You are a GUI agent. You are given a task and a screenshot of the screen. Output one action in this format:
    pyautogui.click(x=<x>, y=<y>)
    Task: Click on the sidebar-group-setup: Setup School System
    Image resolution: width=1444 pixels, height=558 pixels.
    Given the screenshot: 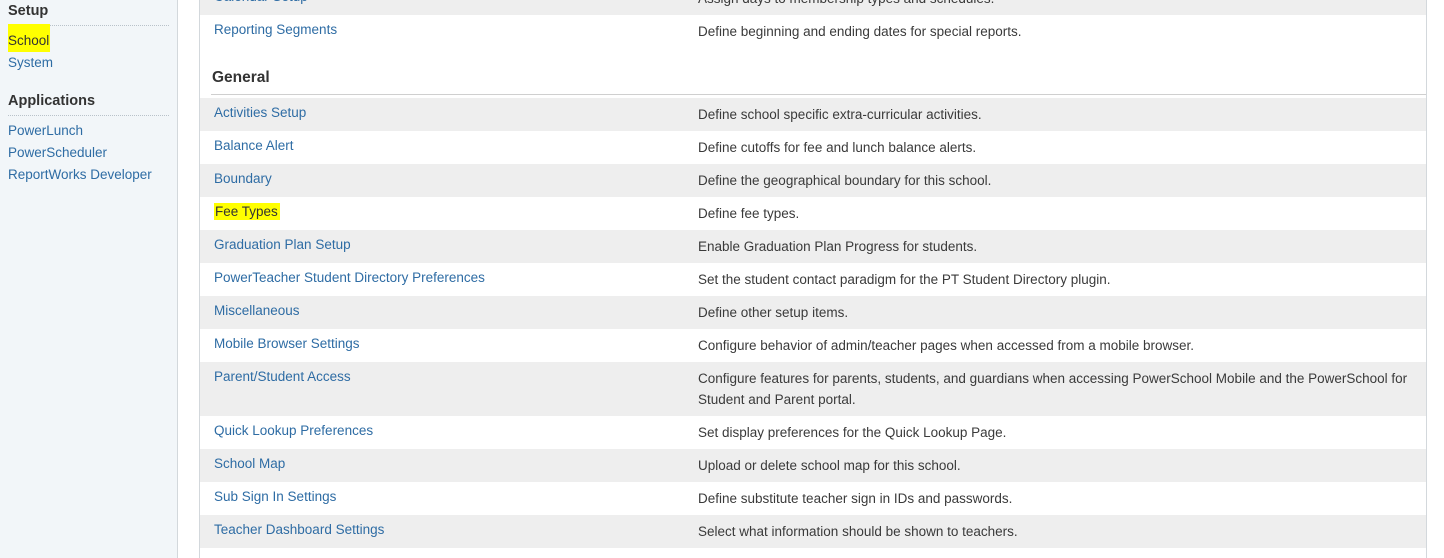 What is the action you would take?
    pyautogui.click(x=88, y=37)
    